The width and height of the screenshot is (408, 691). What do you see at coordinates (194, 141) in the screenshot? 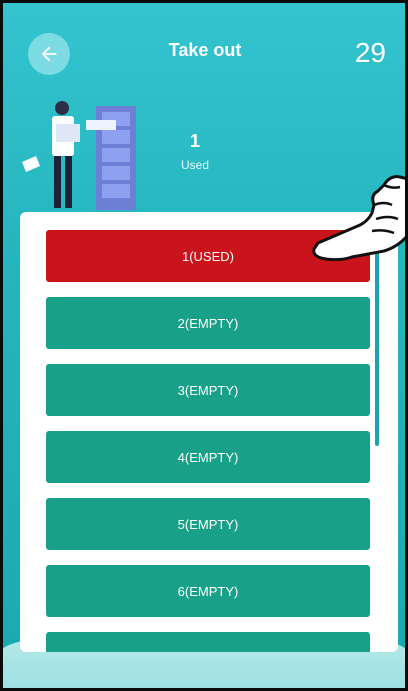
I see `used-count: 1` at bounding box center [194, 141].